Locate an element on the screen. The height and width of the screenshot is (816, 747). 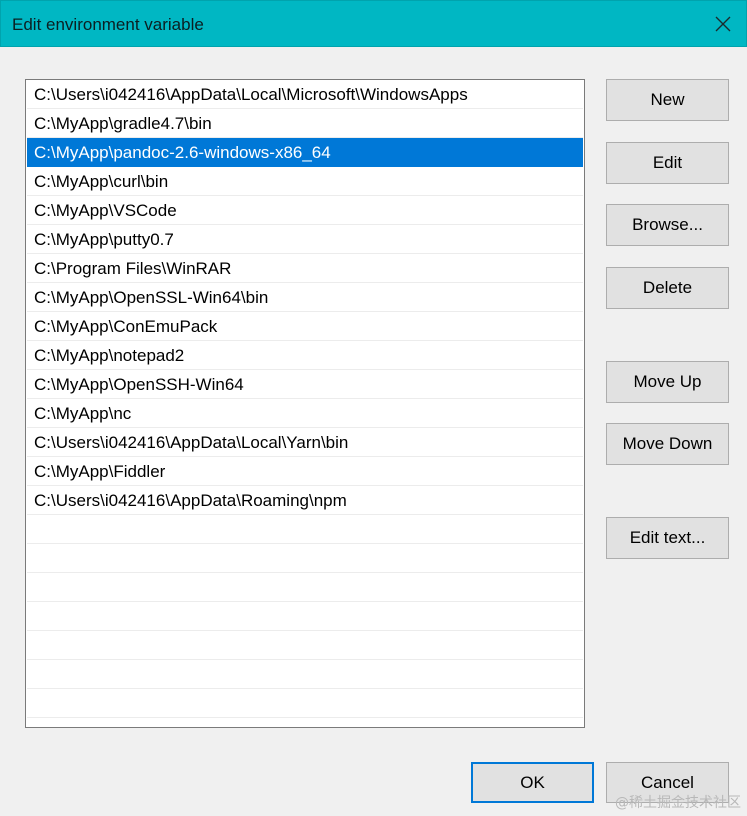
path-list-item: C:\MyApp\Fiddler is located at coordinates (305, 471).